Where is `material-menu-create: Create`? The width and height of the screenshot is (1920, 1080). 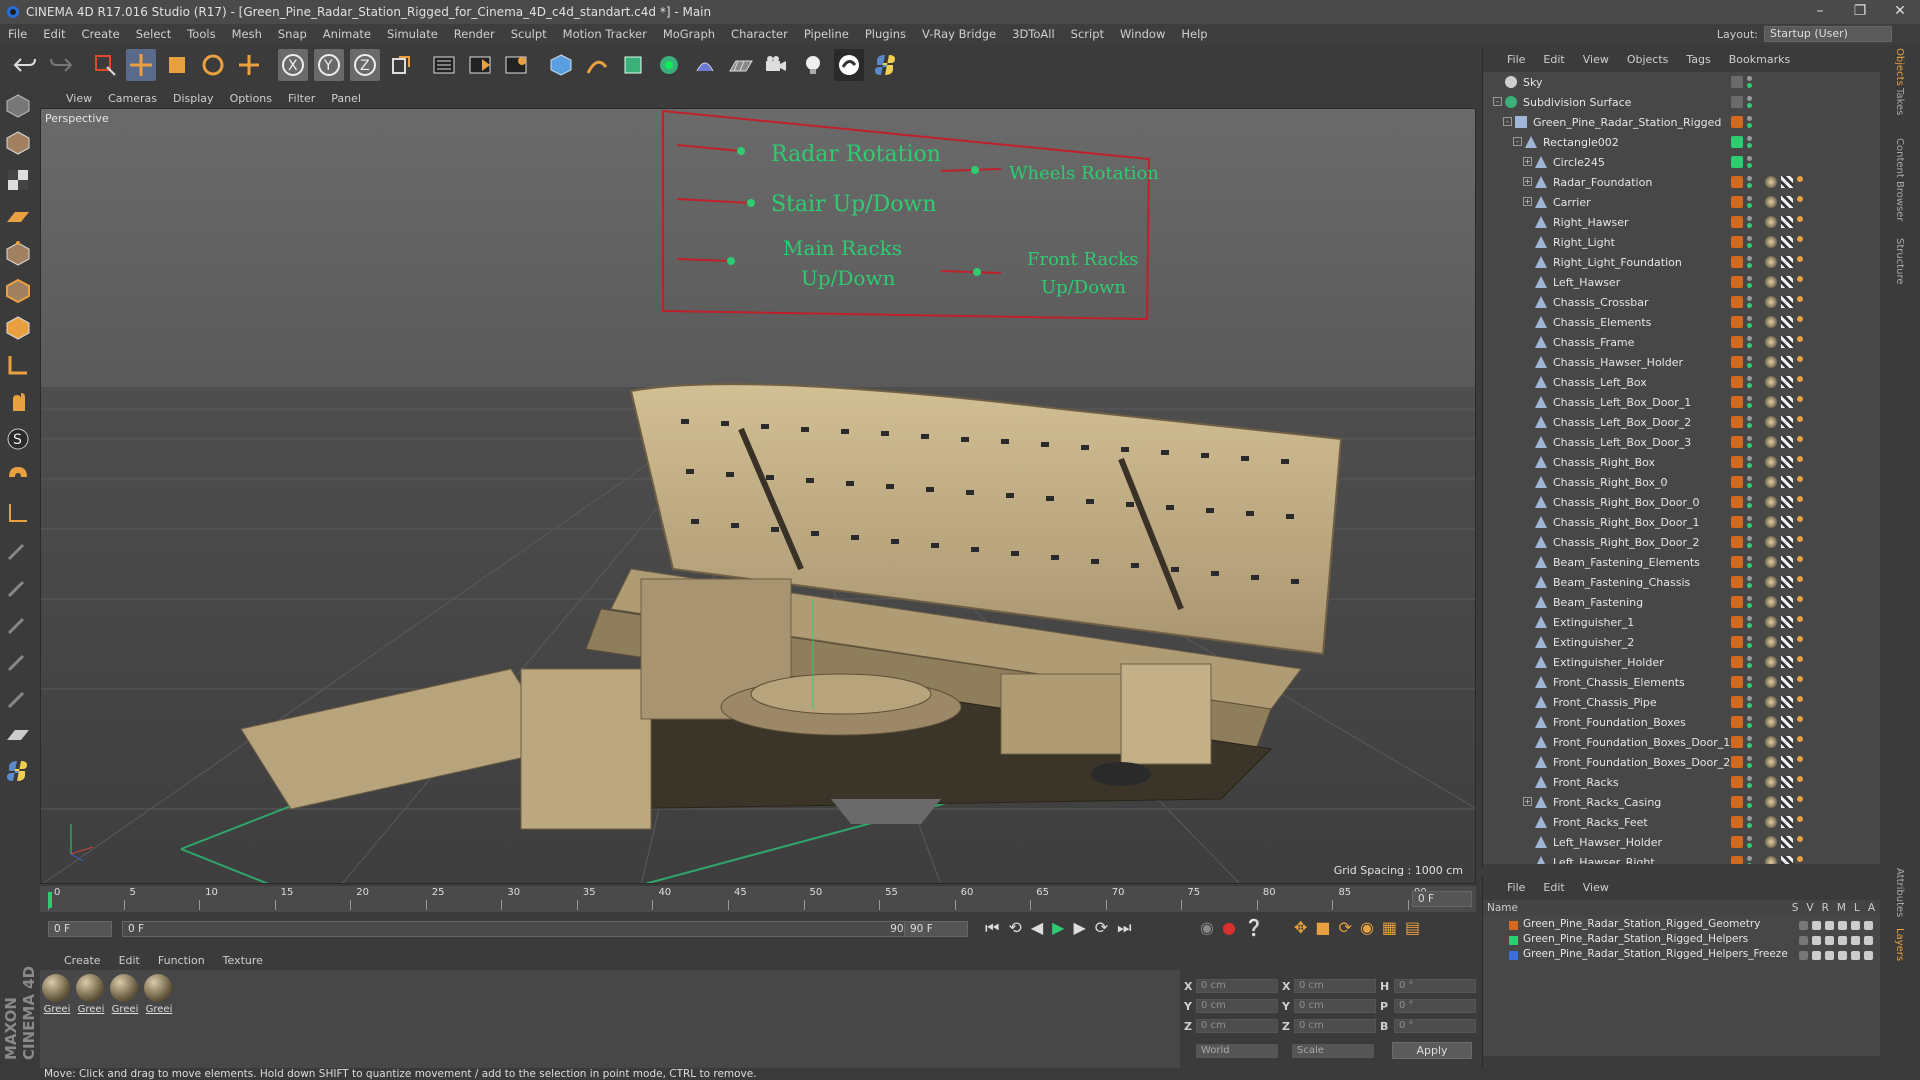
material-menu-create: Create is located at coordinates (82, 960).